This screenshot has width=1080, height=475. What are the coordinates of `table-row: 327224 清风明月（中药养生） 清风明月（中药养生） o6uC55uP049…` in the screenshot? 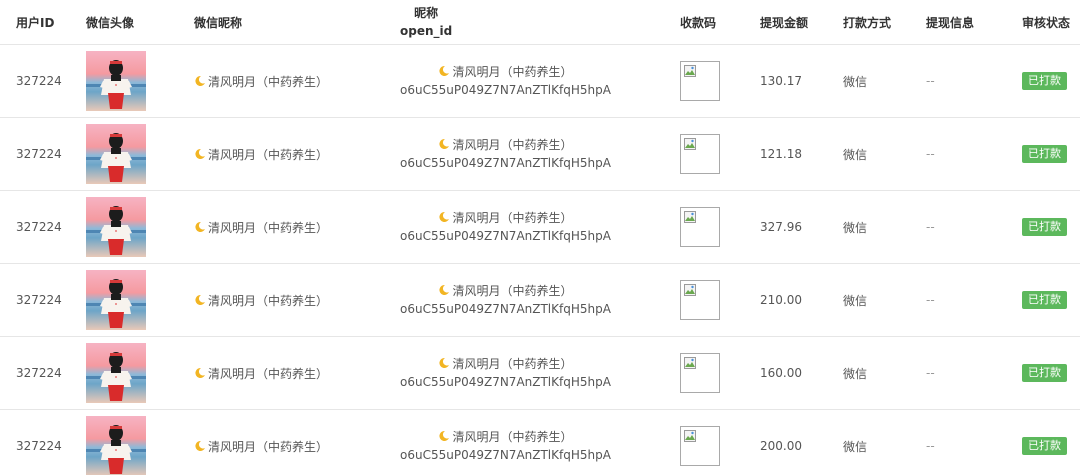 It's located at (540, 442).